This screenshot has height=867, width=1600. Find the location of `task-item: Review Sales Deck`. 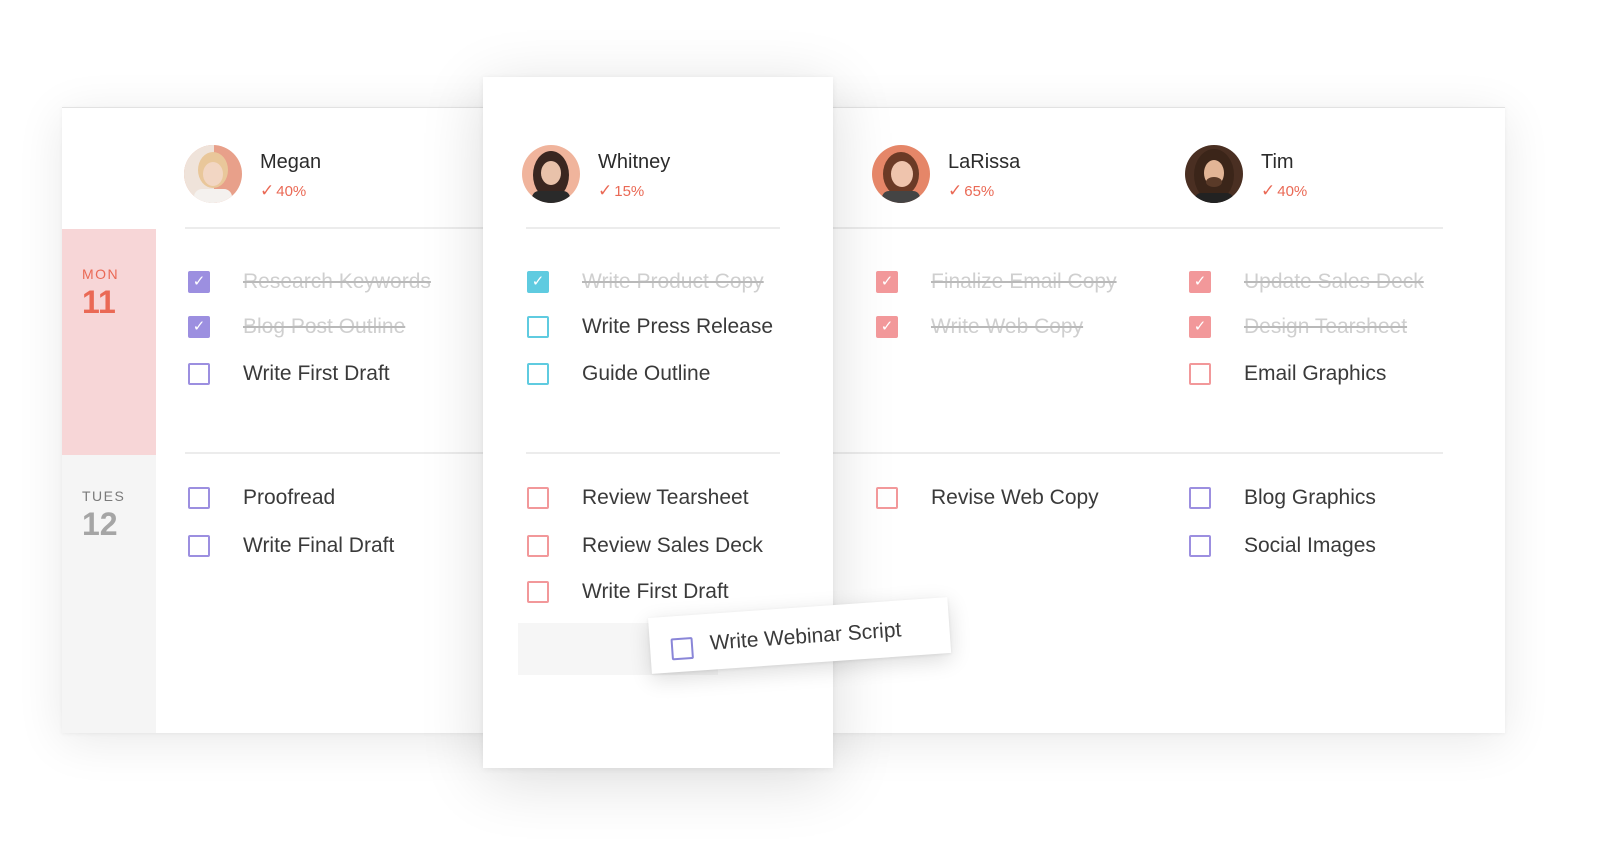

task-item: Review Sales Deck is located at coordinates (677, 547).